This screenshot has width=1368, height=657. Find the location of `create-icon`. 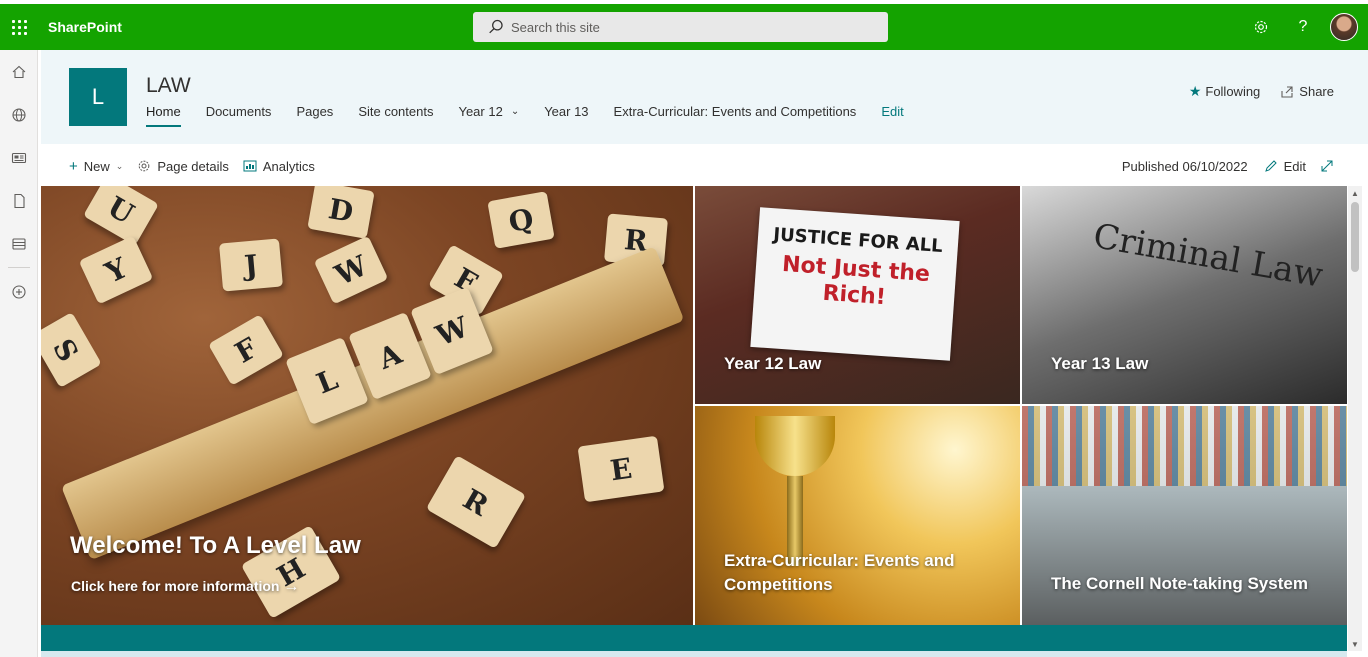

create-icon is located at coordinates (19, 291).